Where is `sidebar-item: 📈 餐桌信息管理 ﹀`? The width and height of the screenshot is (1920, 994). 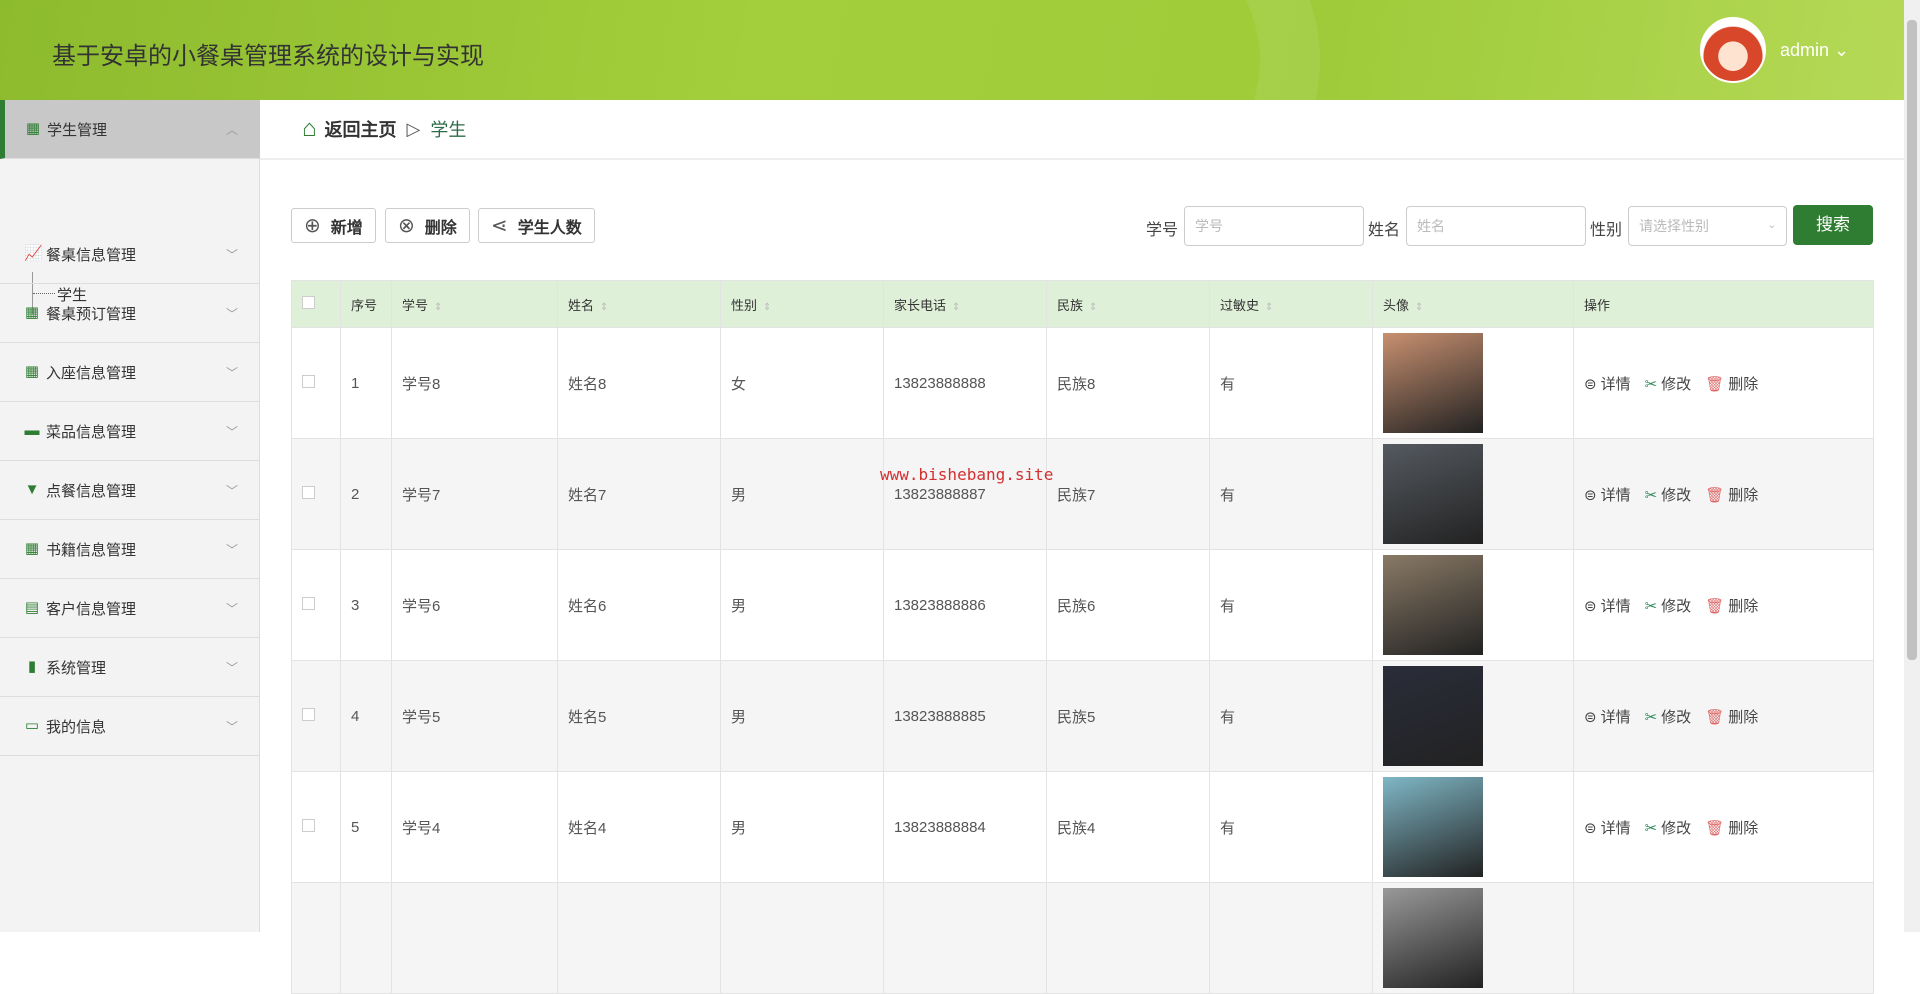 sidebar-item: 📈 餐桌信息管理 ﹀ is located at coordinates (130, 254).